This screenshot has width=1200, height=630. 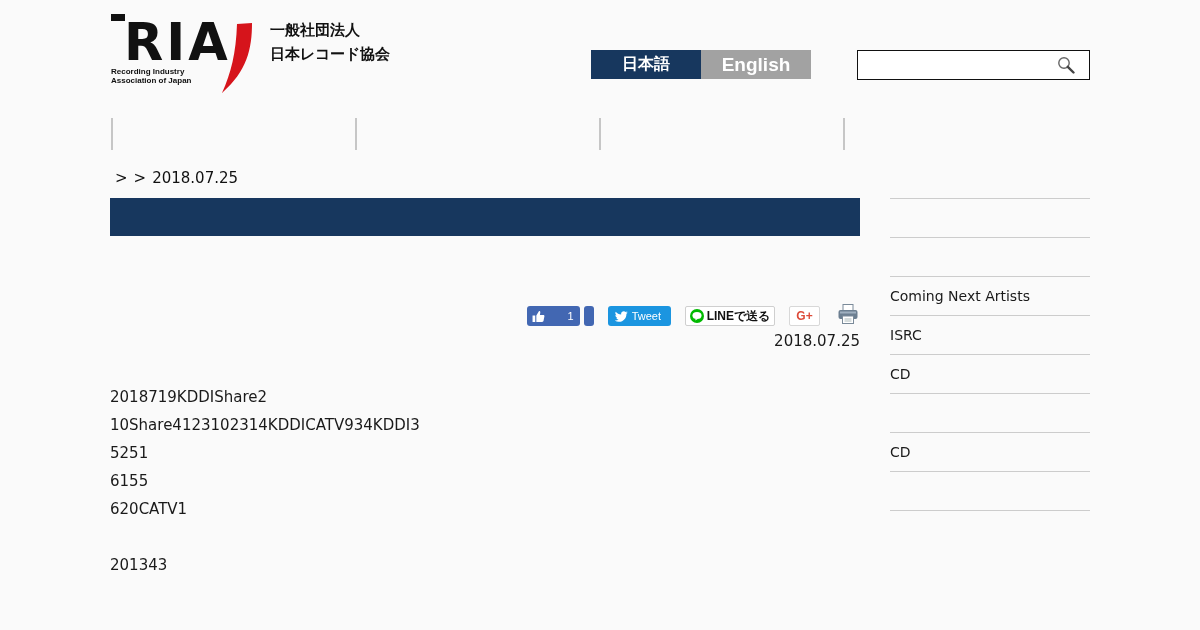 What do you see at coordinates (538, 316) in the screenshot?
I see `thumbs-up-icon` at bounding box center [538, 316].